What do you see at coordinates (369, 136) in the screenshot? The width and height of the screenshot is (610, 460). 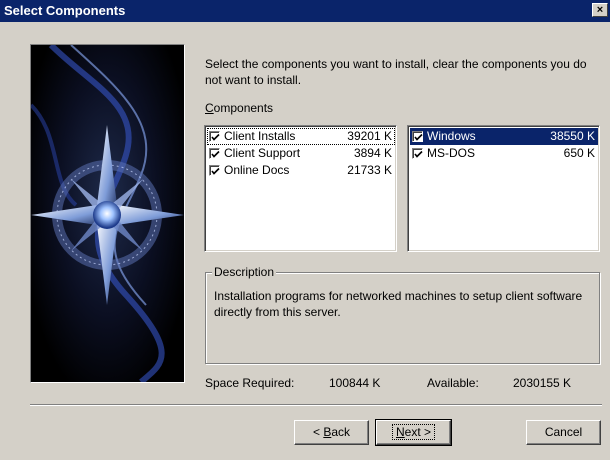 I see `component-size: 39201 K` at bounding box center [369, 136].